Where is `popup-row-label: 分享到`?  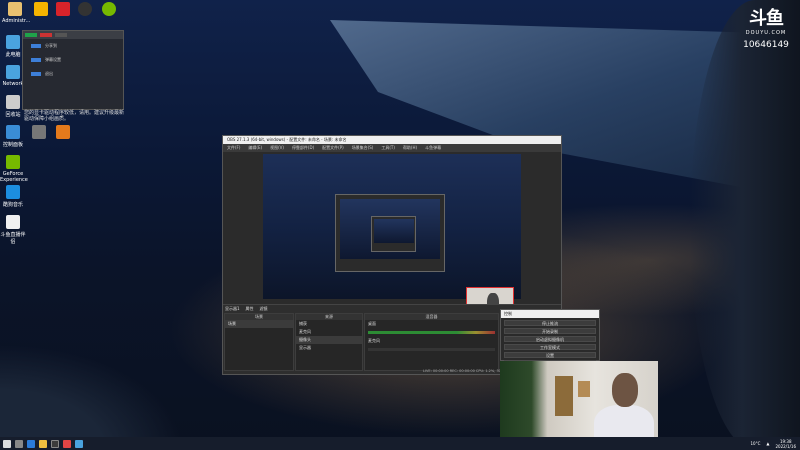 popup-row-label: 分享到 is located at coordinates (51, 45).